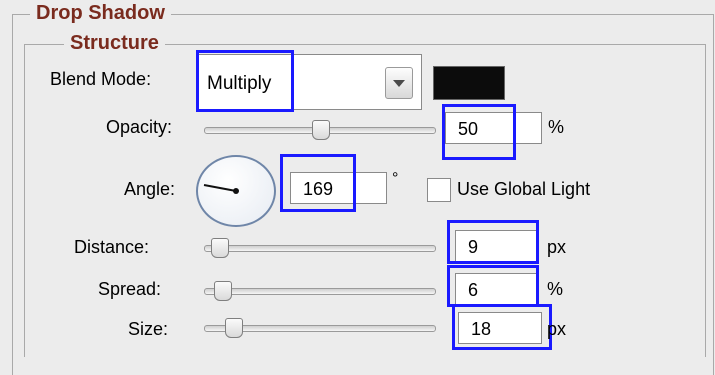 The width and height of the screenshot is (715, 375). I want to click on size-unit: px, so click(557, 329).